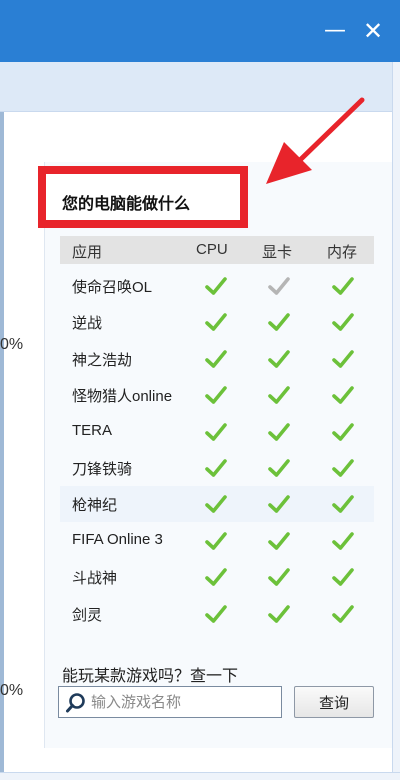 This screenshot has height=780, width=400. What do you see at coordinates (122, 397) in the screenshot?
I see `game-name: 怪物猎人online` at bounding box center [122, 397].